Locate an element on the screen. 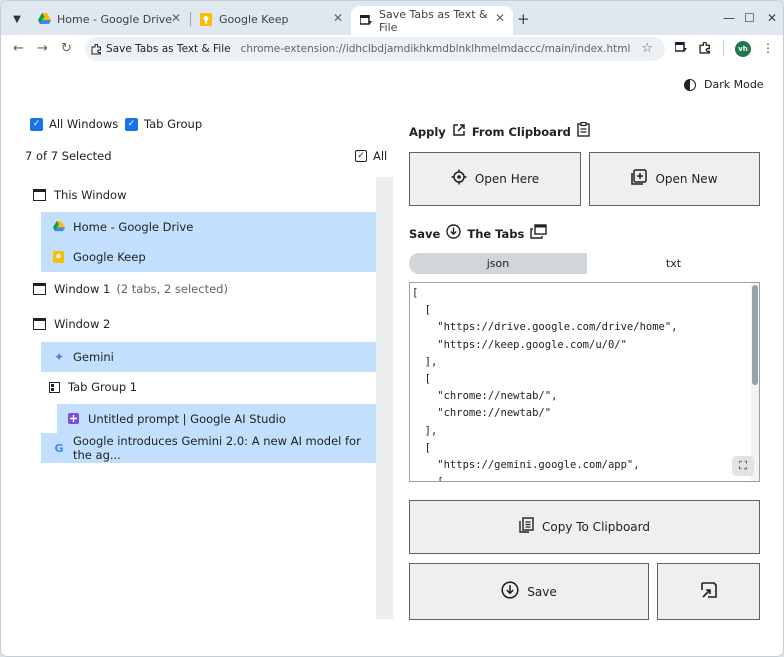  extensions-puzzle-icon is located at coordinates (705, 49).